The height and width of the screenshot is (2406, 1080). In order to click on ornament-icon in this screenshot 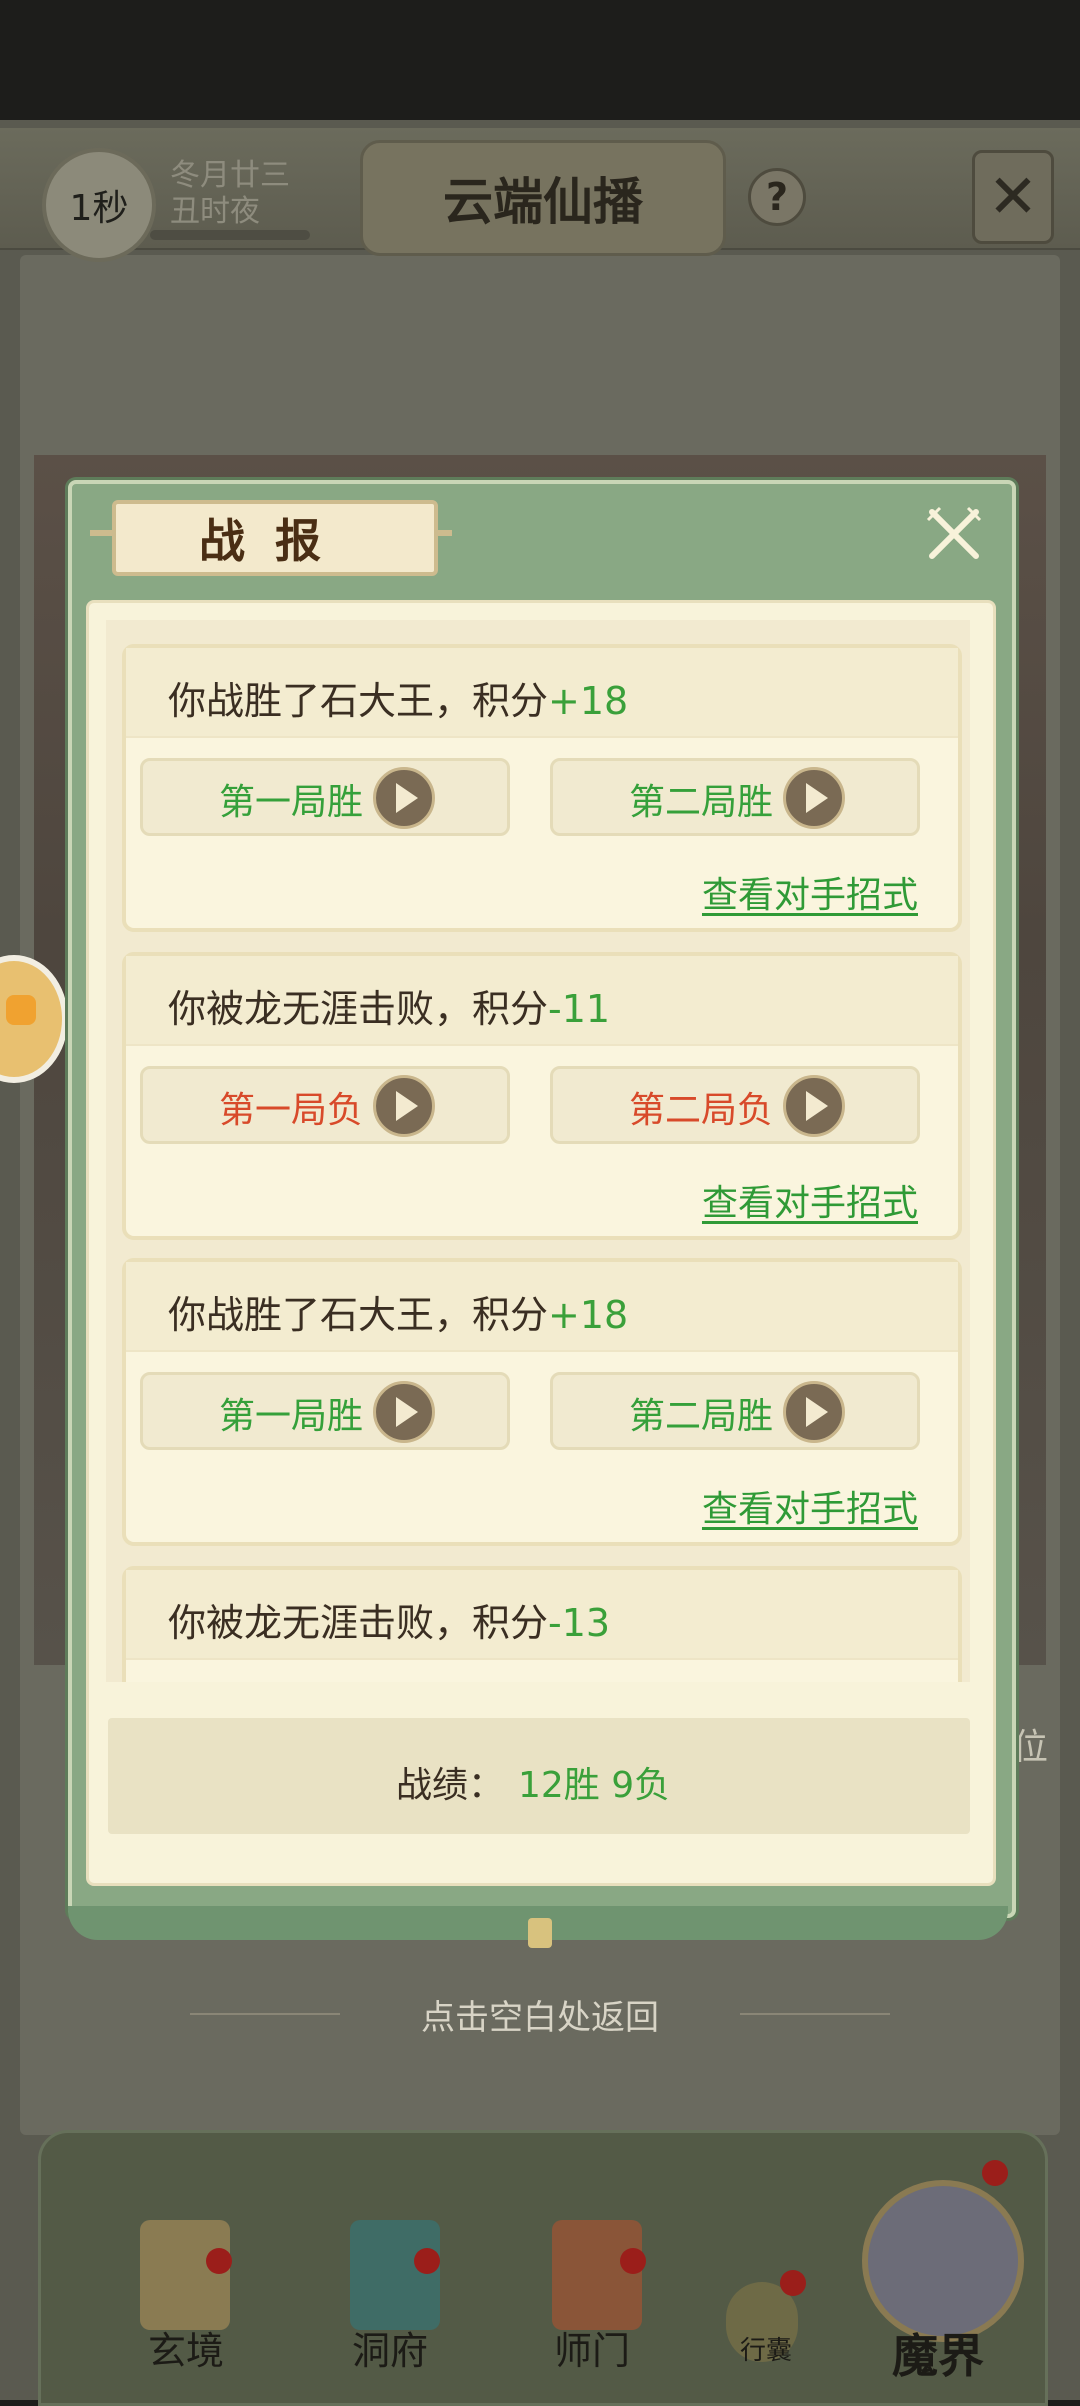, I will do `click(540, 1933)`.